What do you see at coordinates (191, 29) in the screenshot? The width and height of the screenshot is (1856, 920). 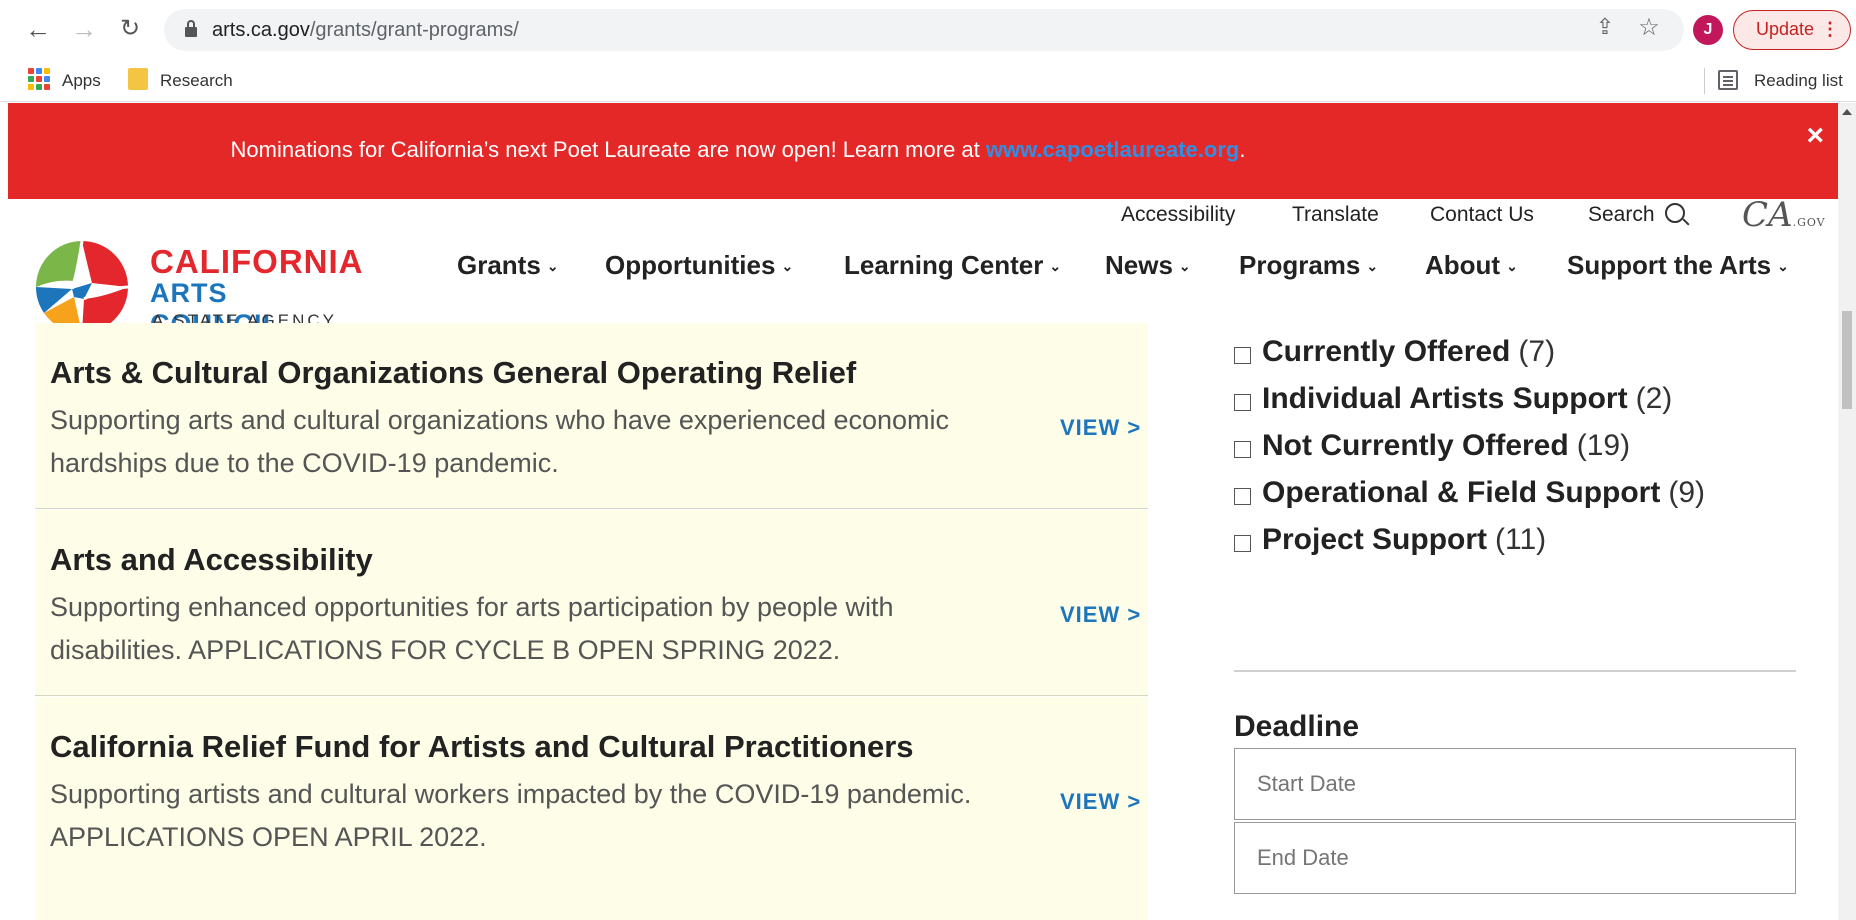 I see `lock-icon` at bounding box center [191, 29].